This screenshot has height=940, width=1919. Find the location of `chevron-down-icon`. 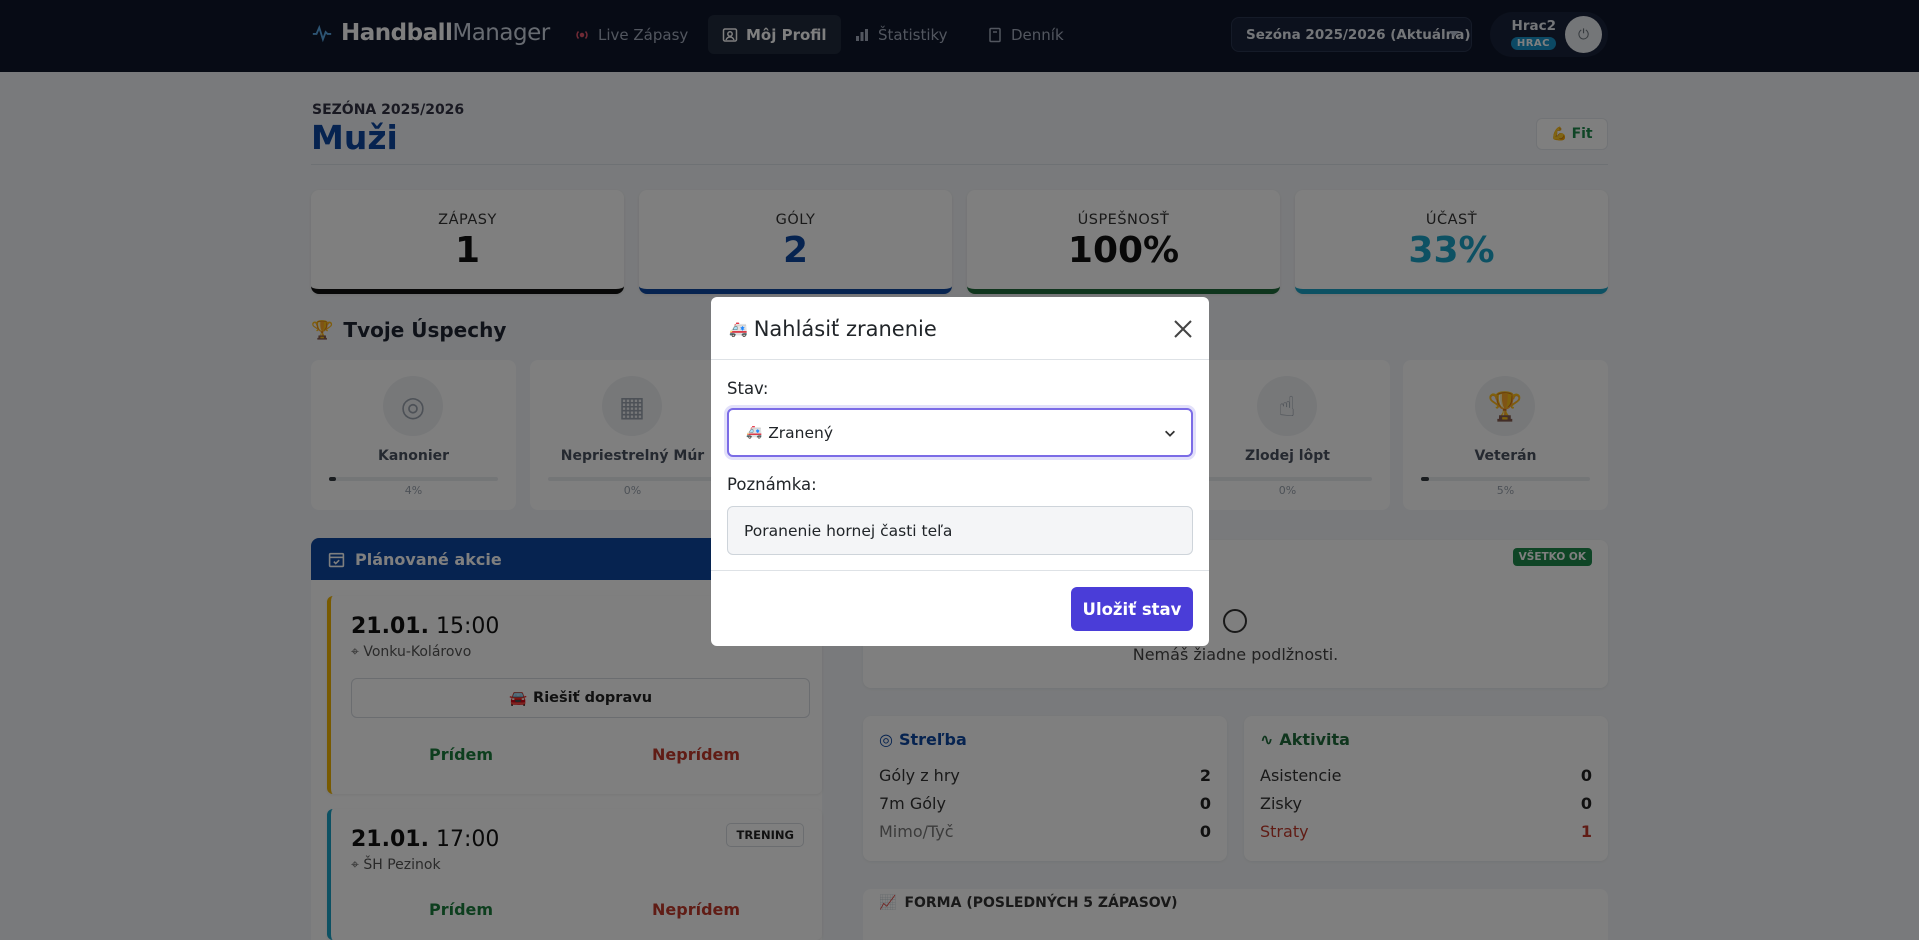

chevron-down-icon is located at coordinates (1170, 433).